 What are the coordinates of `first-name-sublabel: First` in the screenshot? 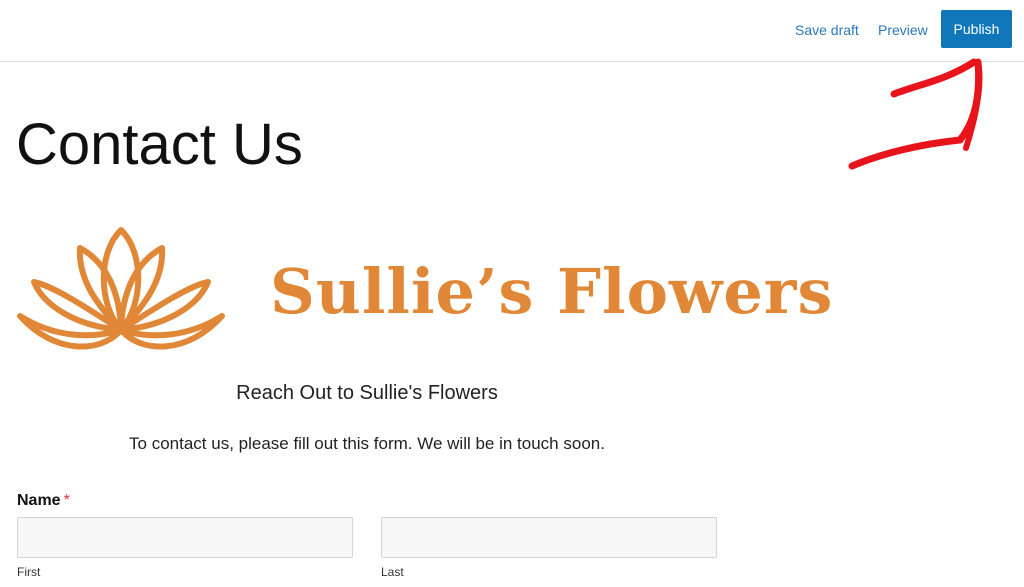 It's located at (29, 572).